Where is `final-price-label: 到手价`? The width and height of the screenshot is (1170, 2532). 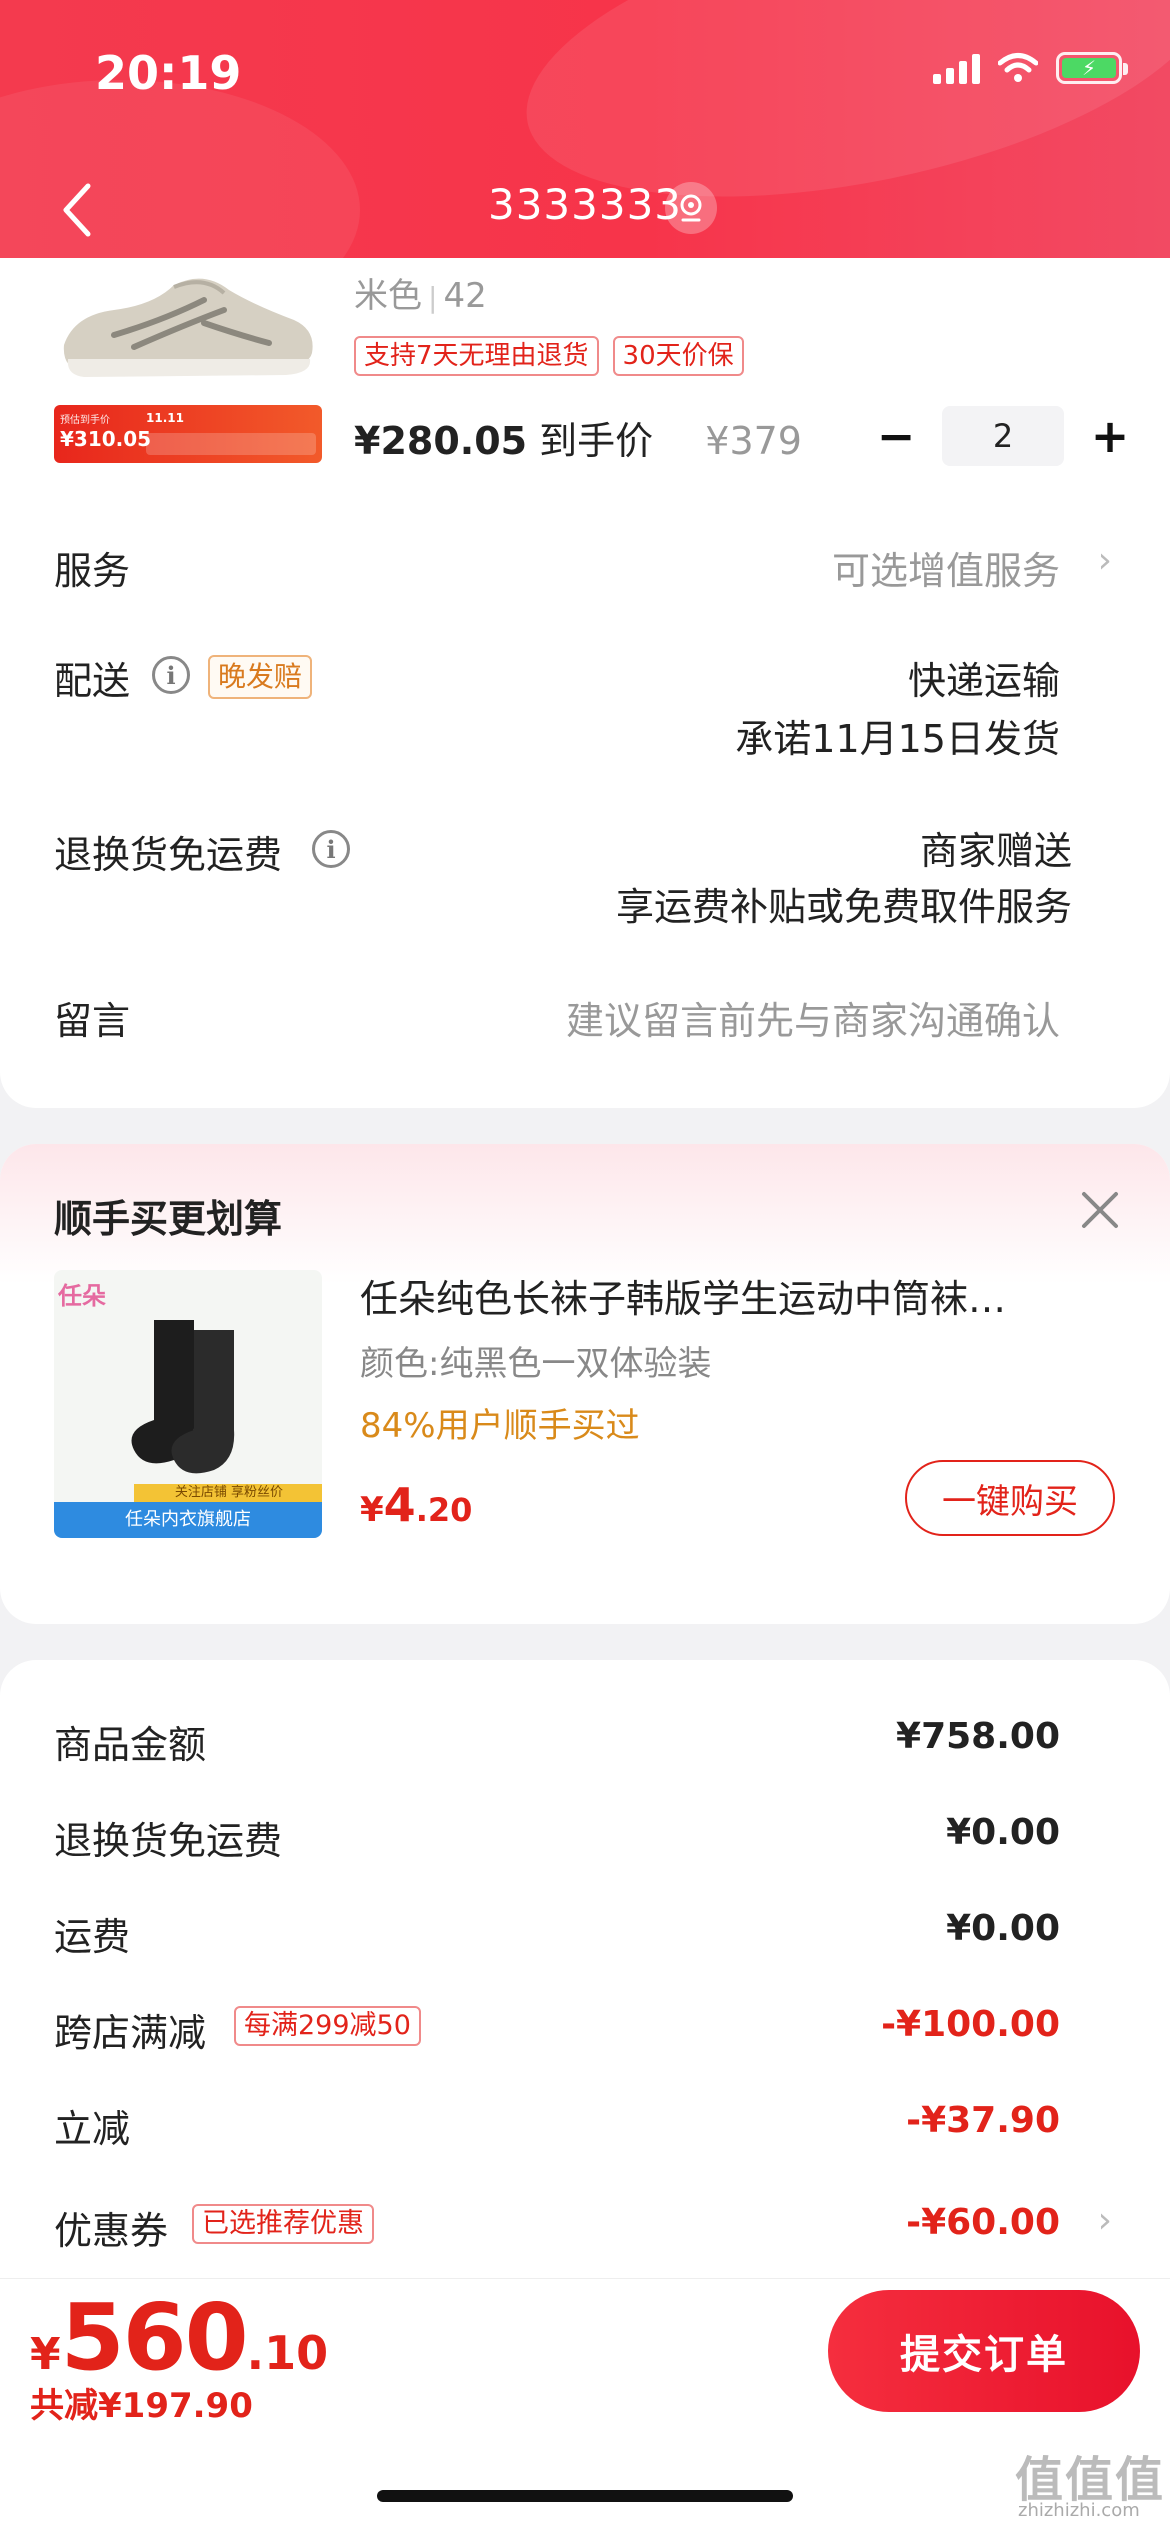
final-price-label: 到手价 is located at coordinates (596, 441).